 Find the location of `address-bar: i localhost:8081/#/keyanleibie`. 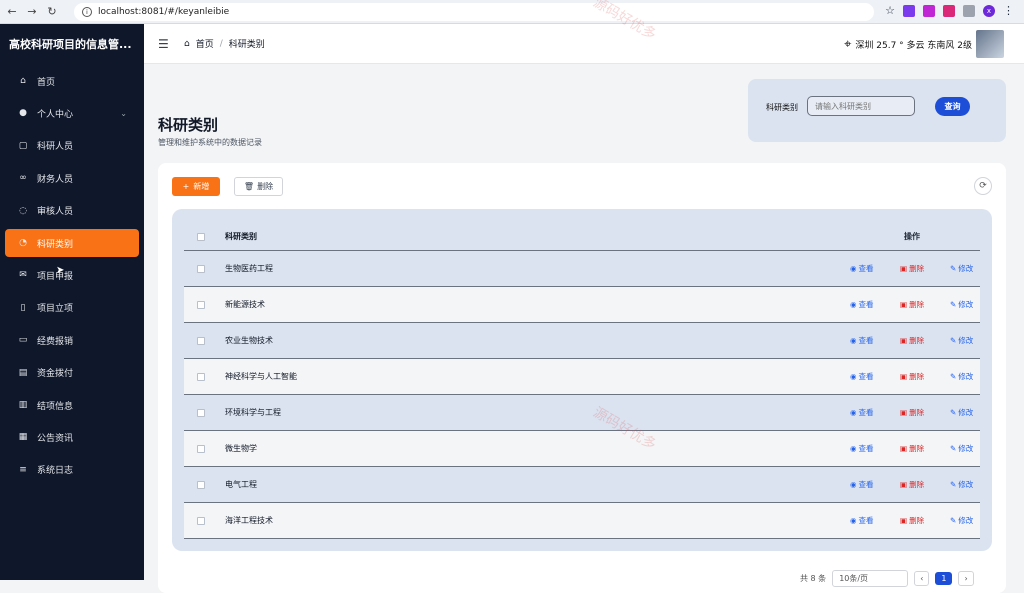

address-bar: i localhost:8081/#/keyanleibie is located at coordinates (474, 12).